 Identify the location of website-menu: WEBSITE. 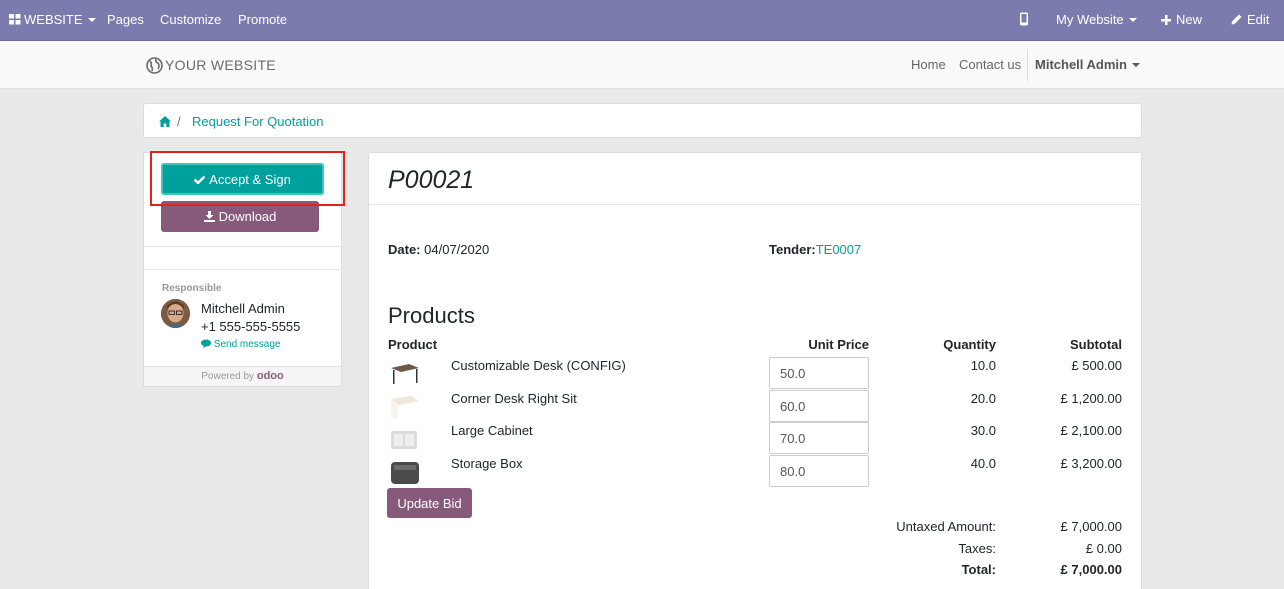
(52, 20).